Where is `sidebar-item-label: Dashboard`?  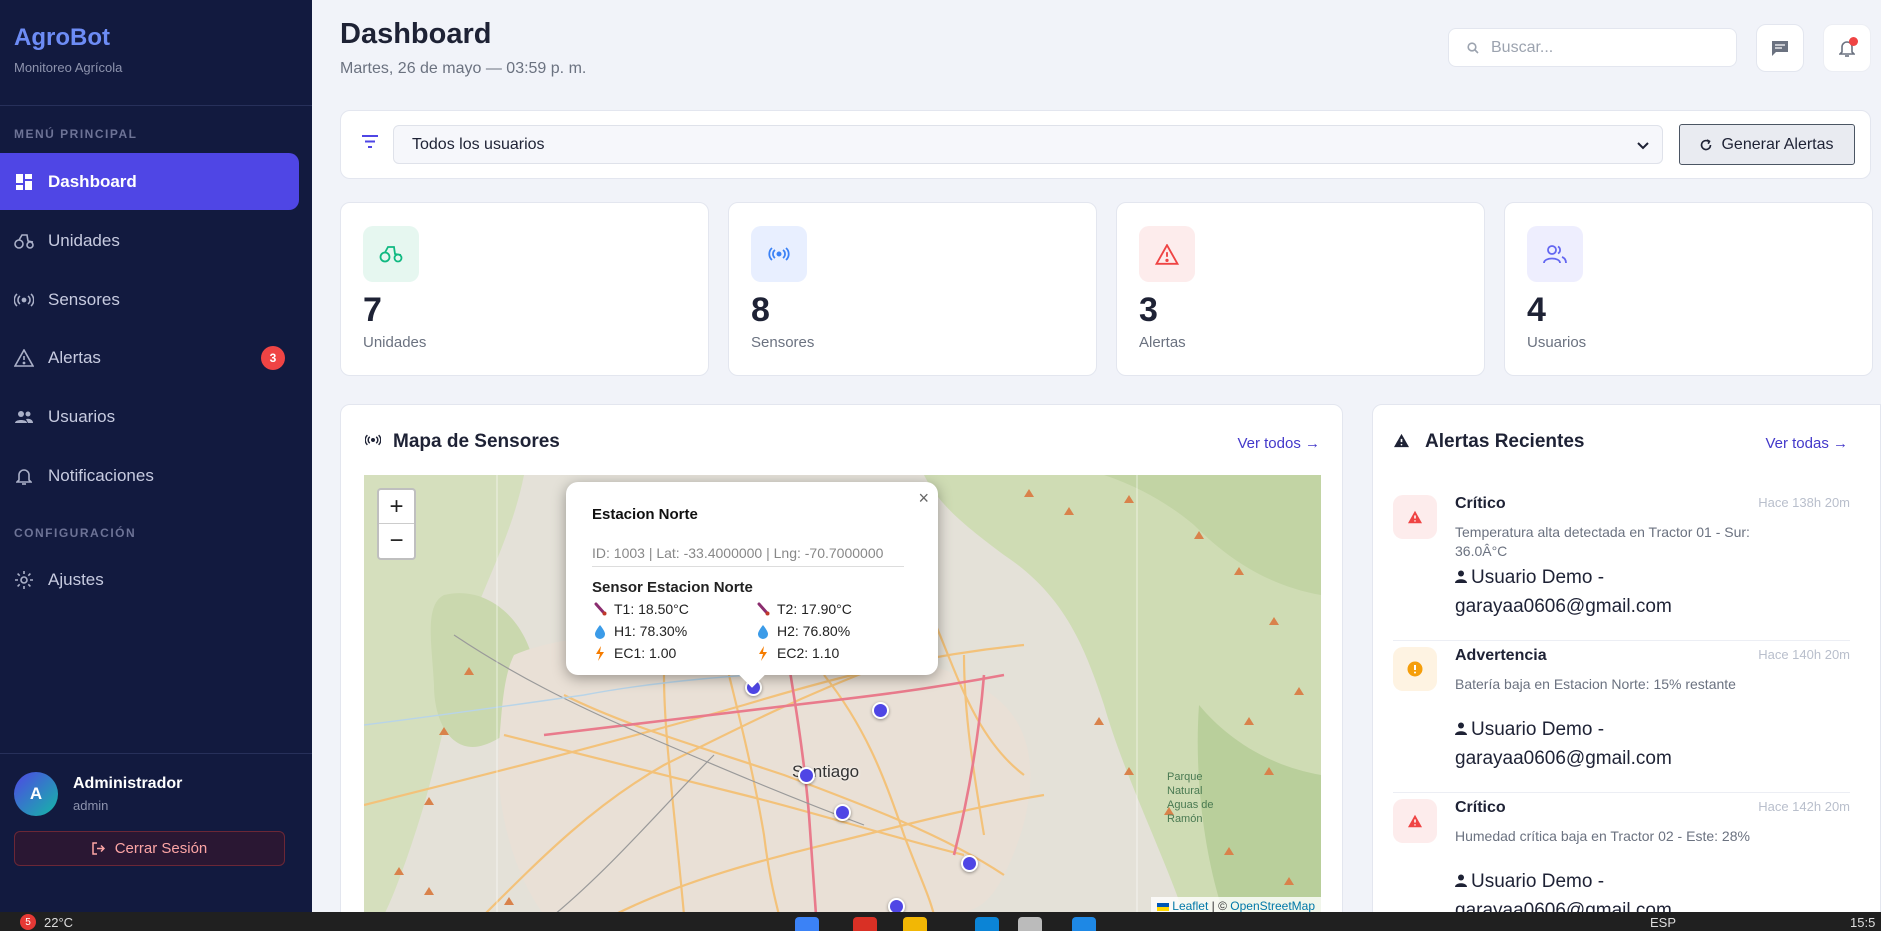 sidebar-item-label: Dashboard is located at coordinates (92, 181).